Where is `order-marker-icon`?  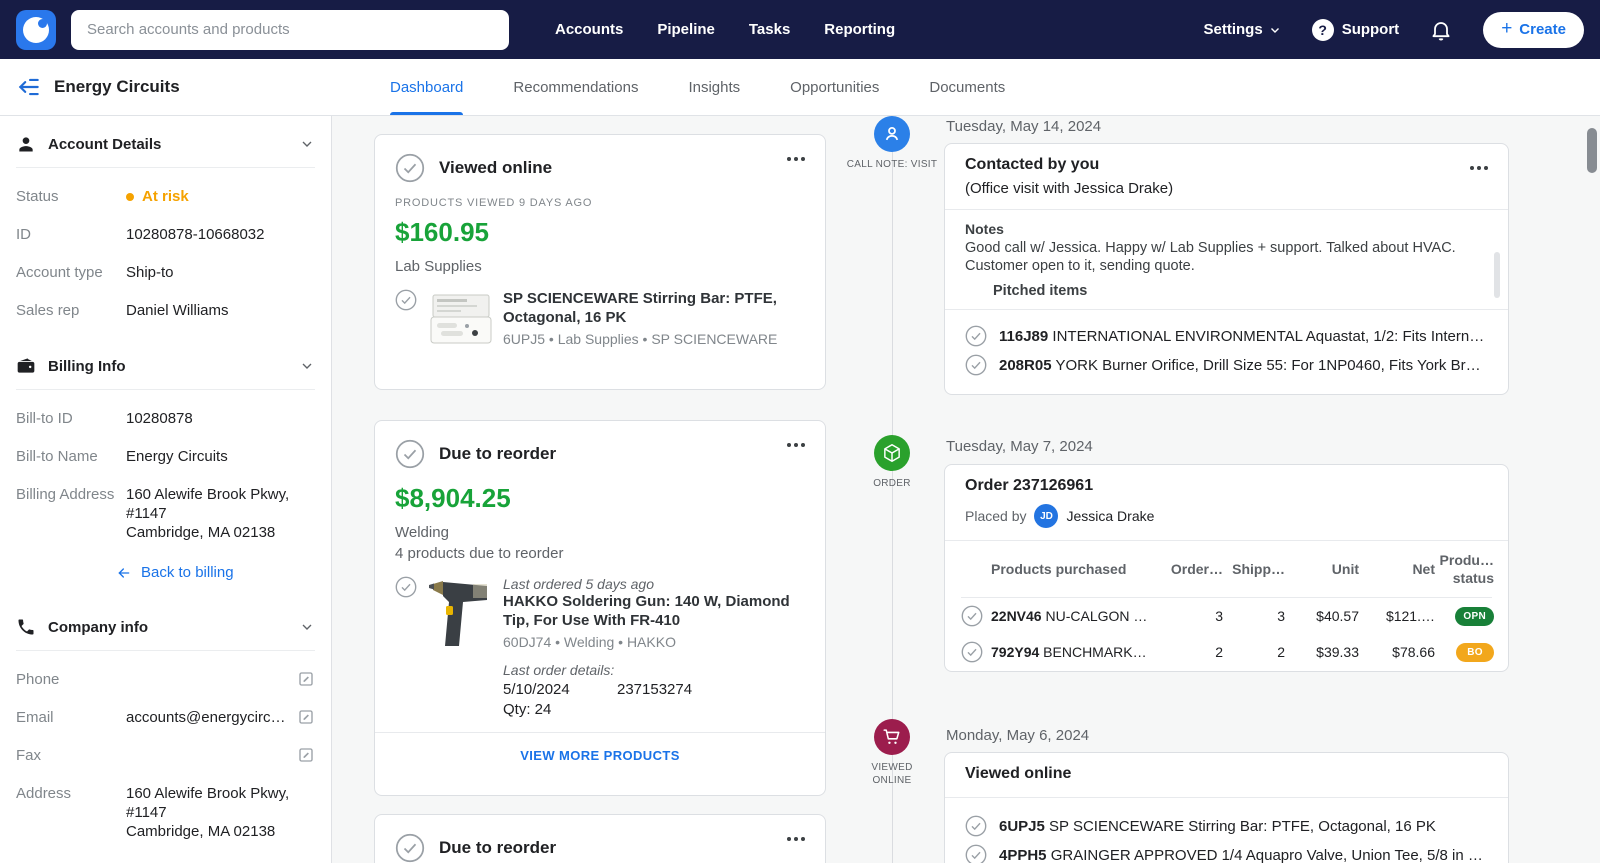
order-marker-icon is located at coordinates (892, 453).